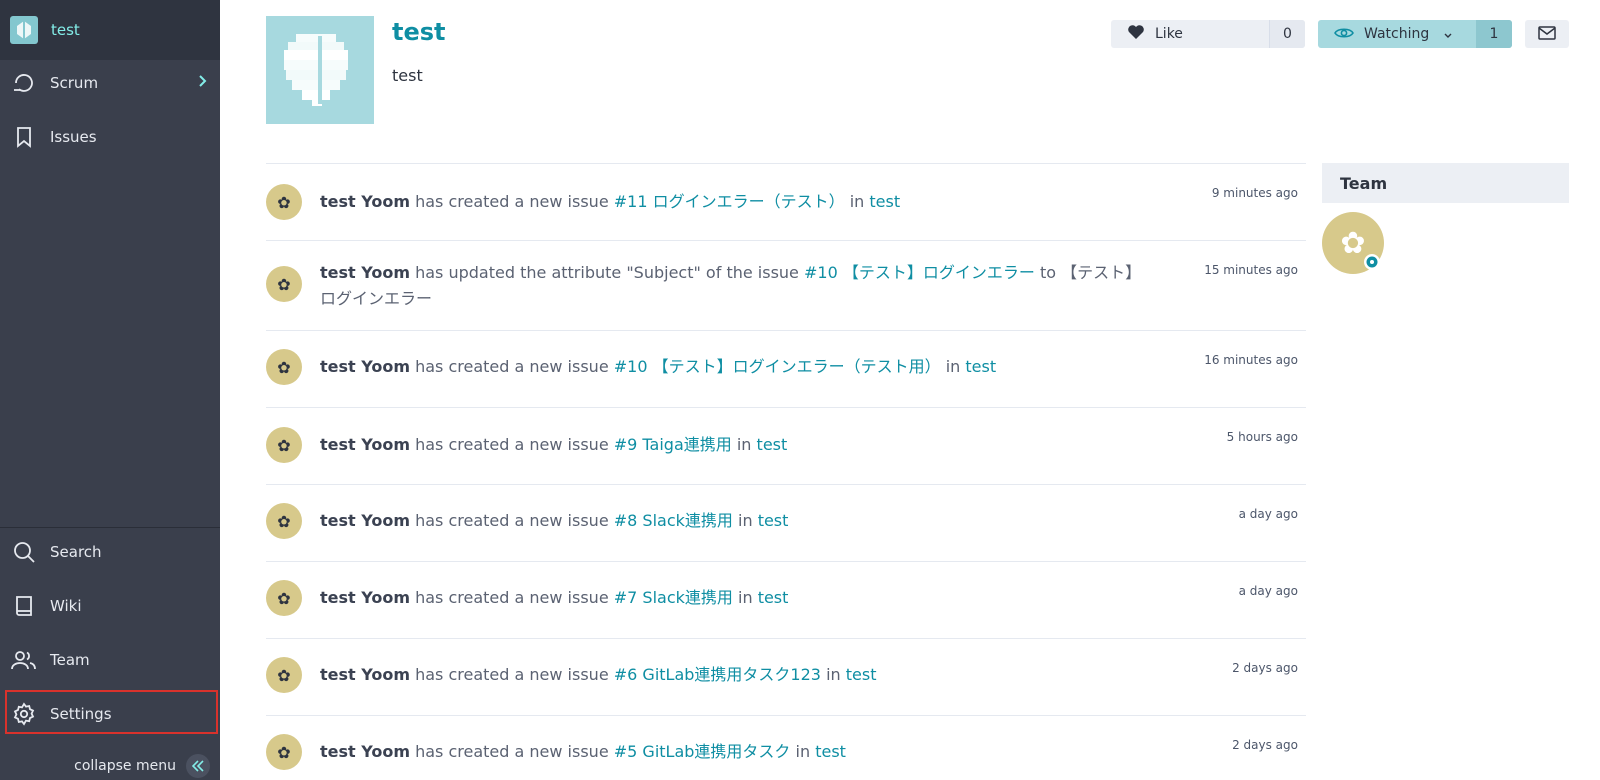  What do you see at coordinates (24, 137) in the screenshot?
I see `bookmark-icon` at bounding box center [24, 137].